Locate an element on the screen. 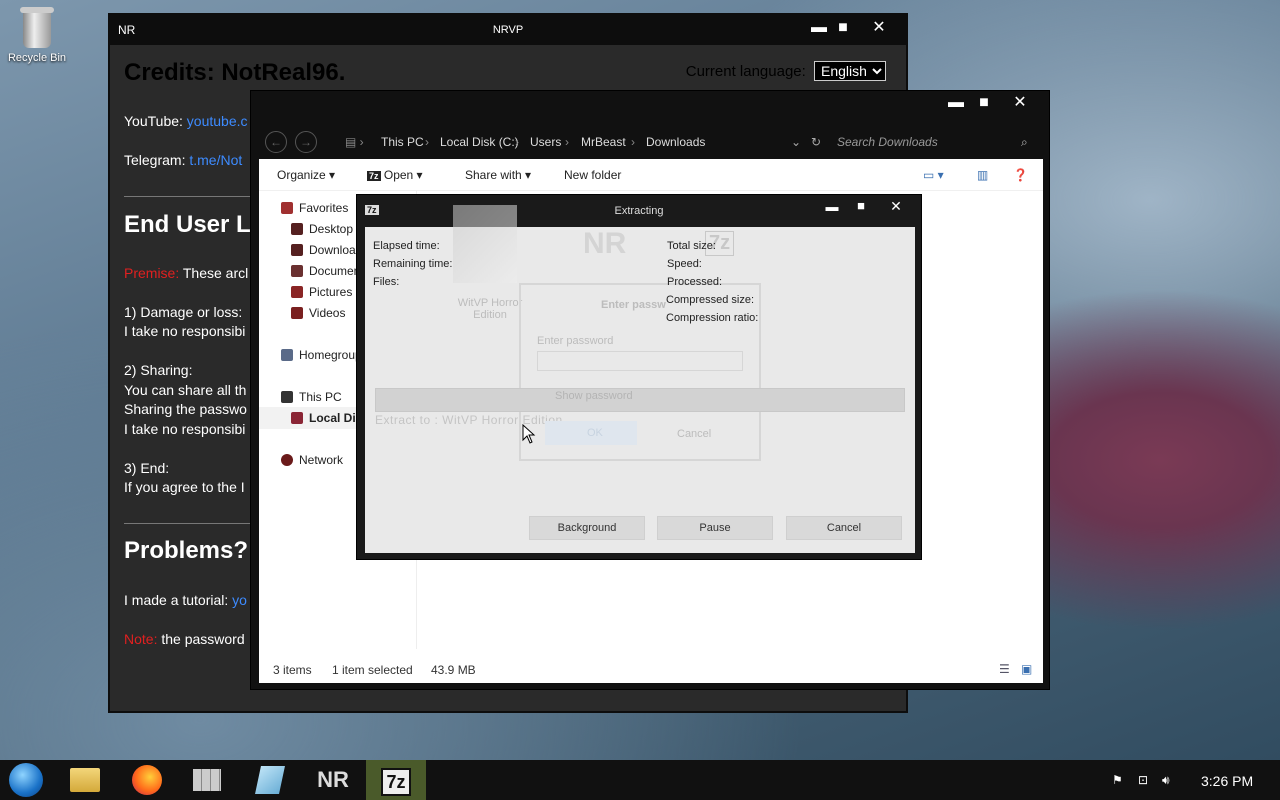 The width and height of the screenshot is (1280, 800). nav-this-pc: This PC is located at coordinates (311, 397).